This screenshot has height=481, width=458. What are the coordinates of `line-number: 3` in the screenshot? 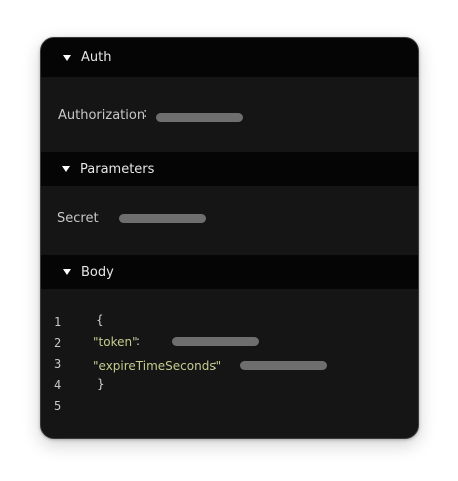 It's located at (58, 364).